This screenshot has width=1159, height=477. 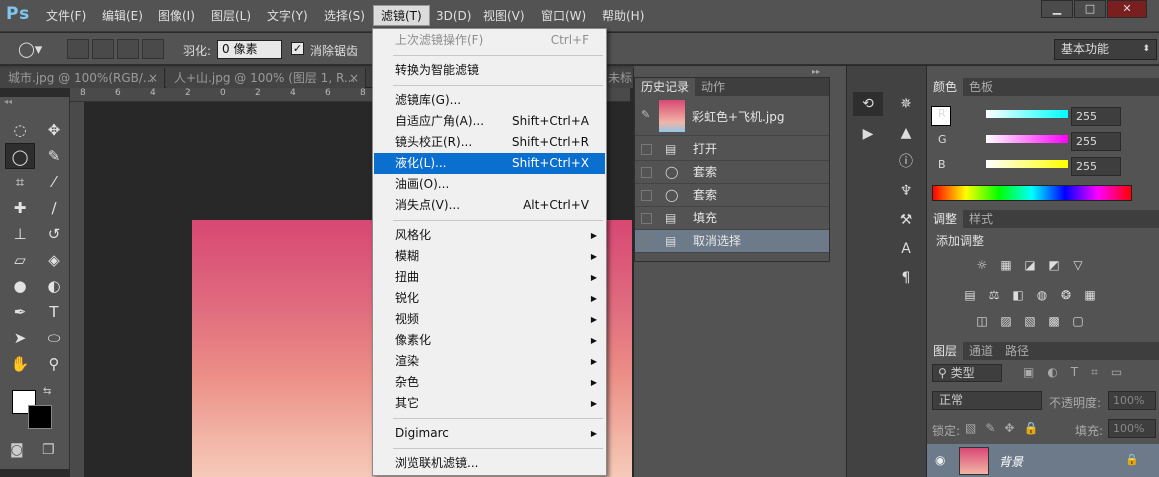 I want to click on menu-item-other: 其它 ▶, so click(x=489, y=403).